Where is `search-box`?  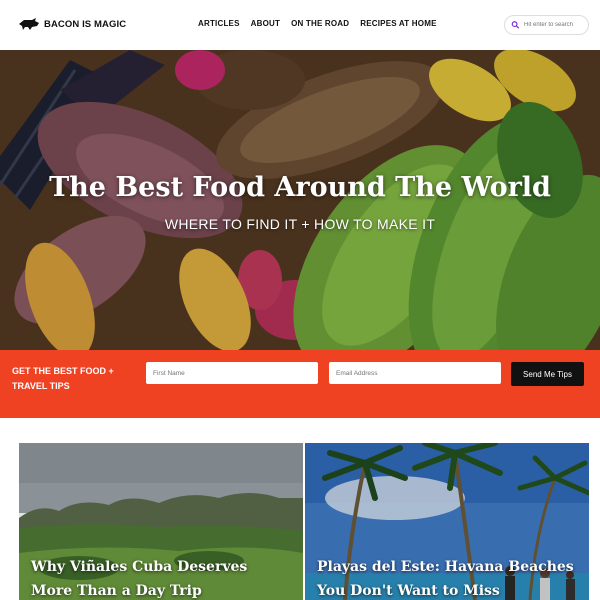
search-box is located at coordinates (546, 25).